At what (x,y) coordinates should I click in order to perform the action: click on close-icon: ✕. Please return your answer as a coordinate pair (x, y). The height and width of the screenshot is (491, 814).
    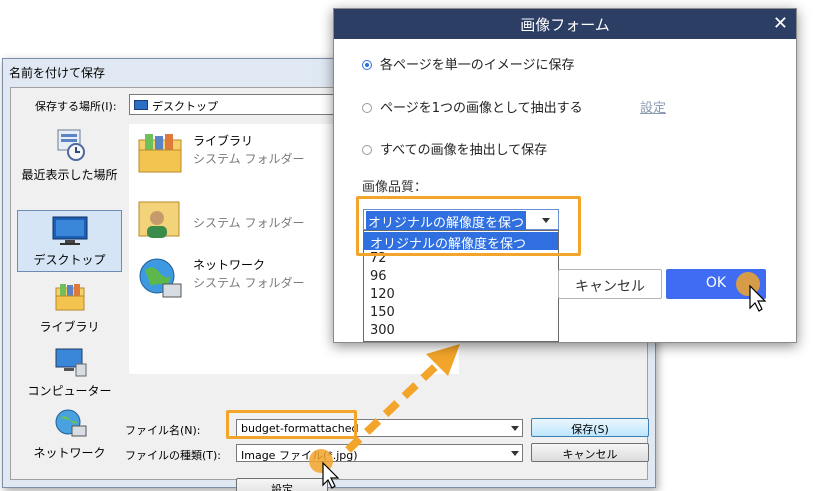
    Looking at the image, I should click on (780, 23).